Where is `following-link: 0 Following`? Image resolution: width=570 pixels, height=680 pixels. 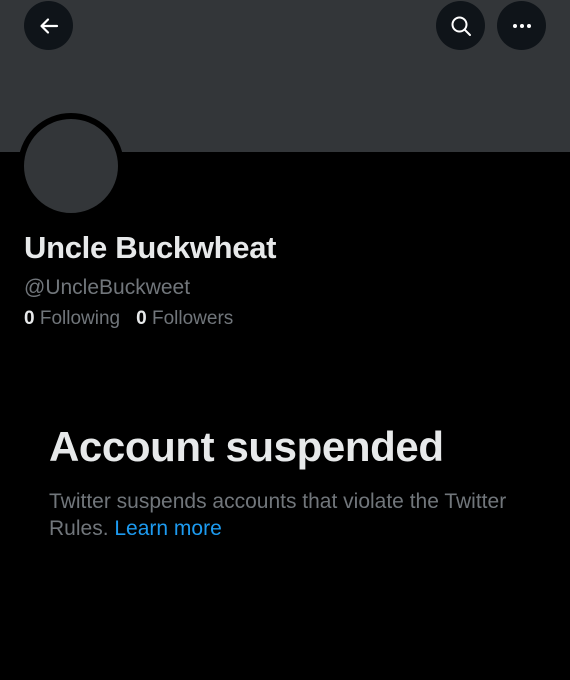
following-link: 0 Following is located at coordinates (72, 318).